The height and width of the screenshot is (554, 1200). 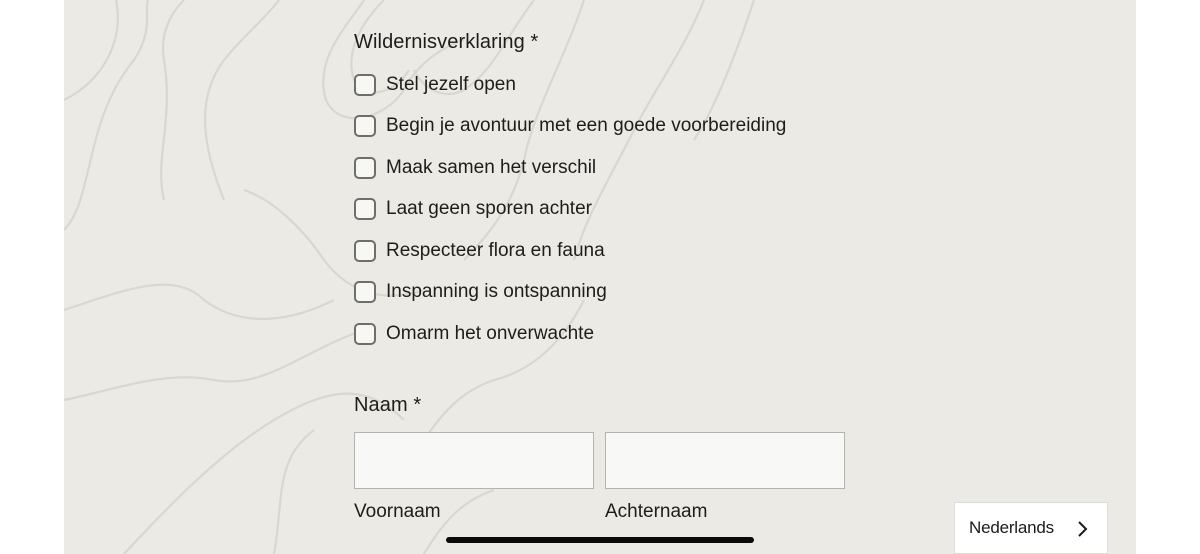 What do you see at coordinates (446, 42) in the screenshot?
I see `declaration-label: Wildernisverklaring *` at bounding box center [446, 42].